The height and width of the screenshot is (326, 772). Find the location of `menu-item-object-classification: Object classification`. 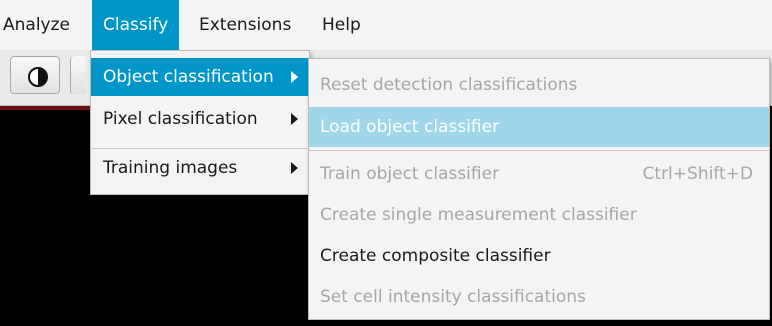

menu-item-object-classification: Object classification is located at coordinates (200, 77).